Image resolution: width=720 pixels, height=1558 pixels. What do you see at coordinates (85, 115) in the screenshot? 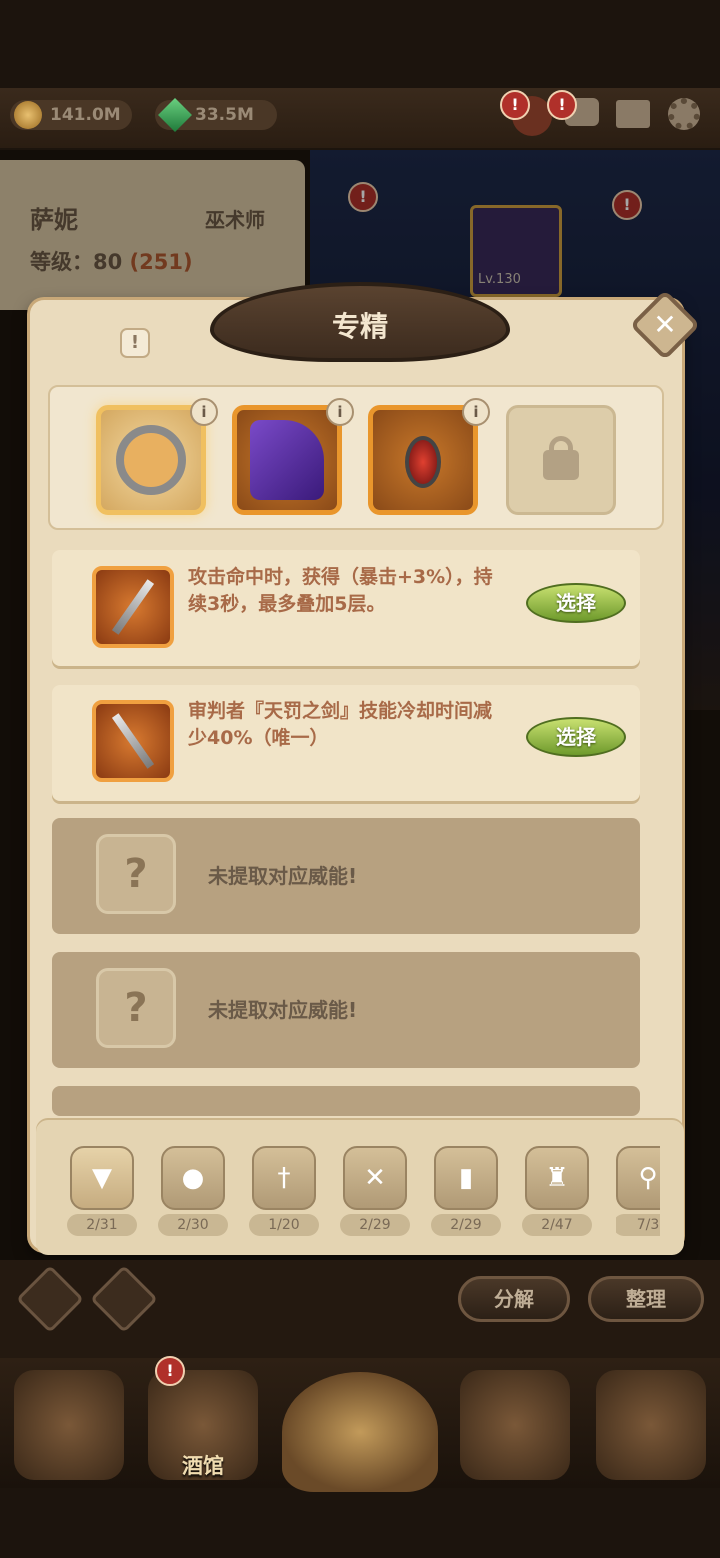
I see `gold-value: 141.0M` at bounding box center [85, 115].